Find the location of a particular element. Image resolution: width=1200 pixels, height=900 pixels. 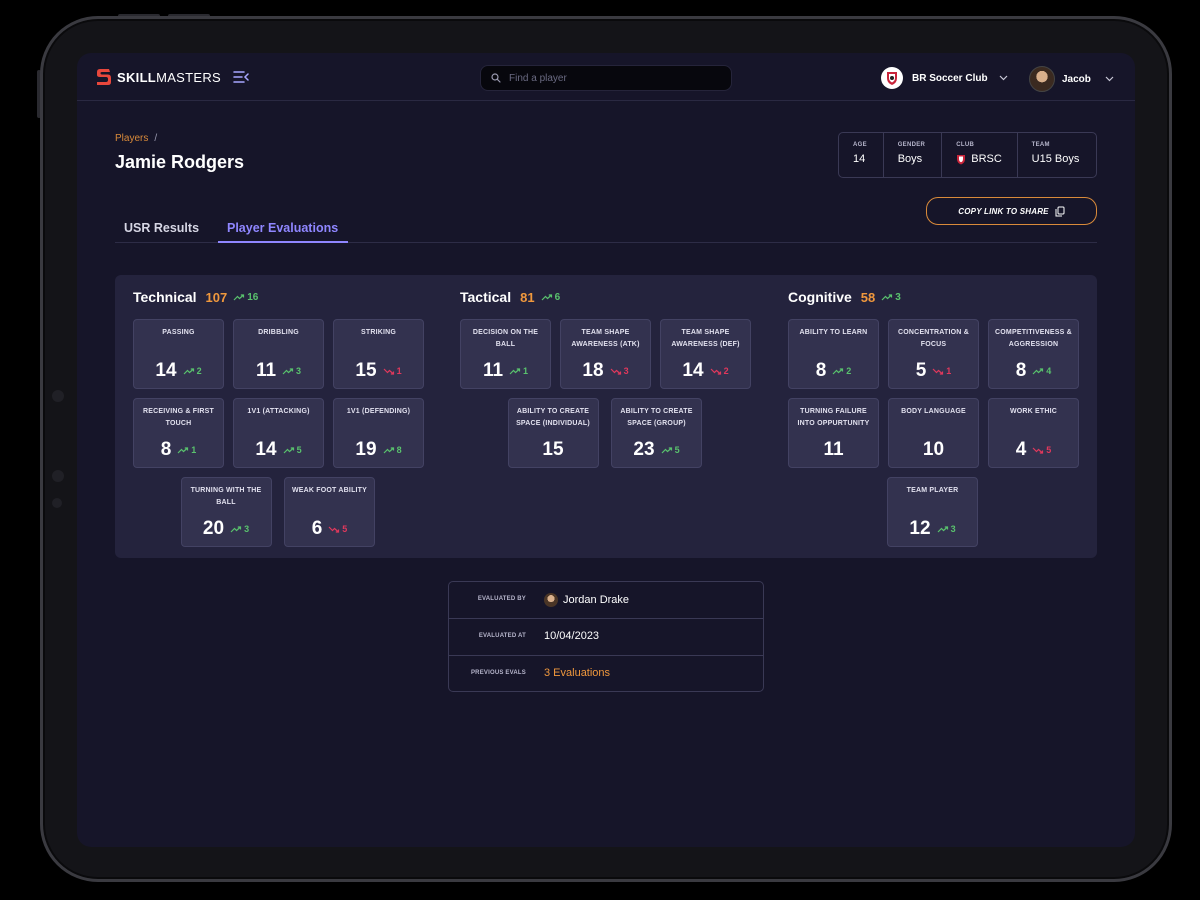

skill-trend: 8 is located at coordinates (392, 450).